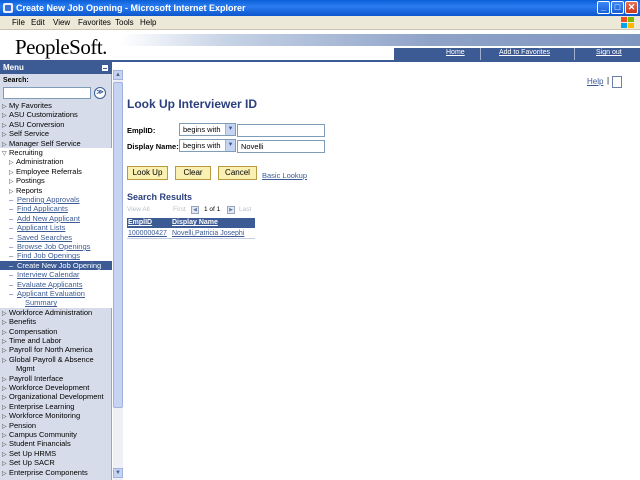 Image resolution: width=640 pixels, height=480 pixels. What do you see at coordinates (42, 209) in the screenshot?
I see `sidebar-item-label: Find Applicants` at bounding box center [42, 209].